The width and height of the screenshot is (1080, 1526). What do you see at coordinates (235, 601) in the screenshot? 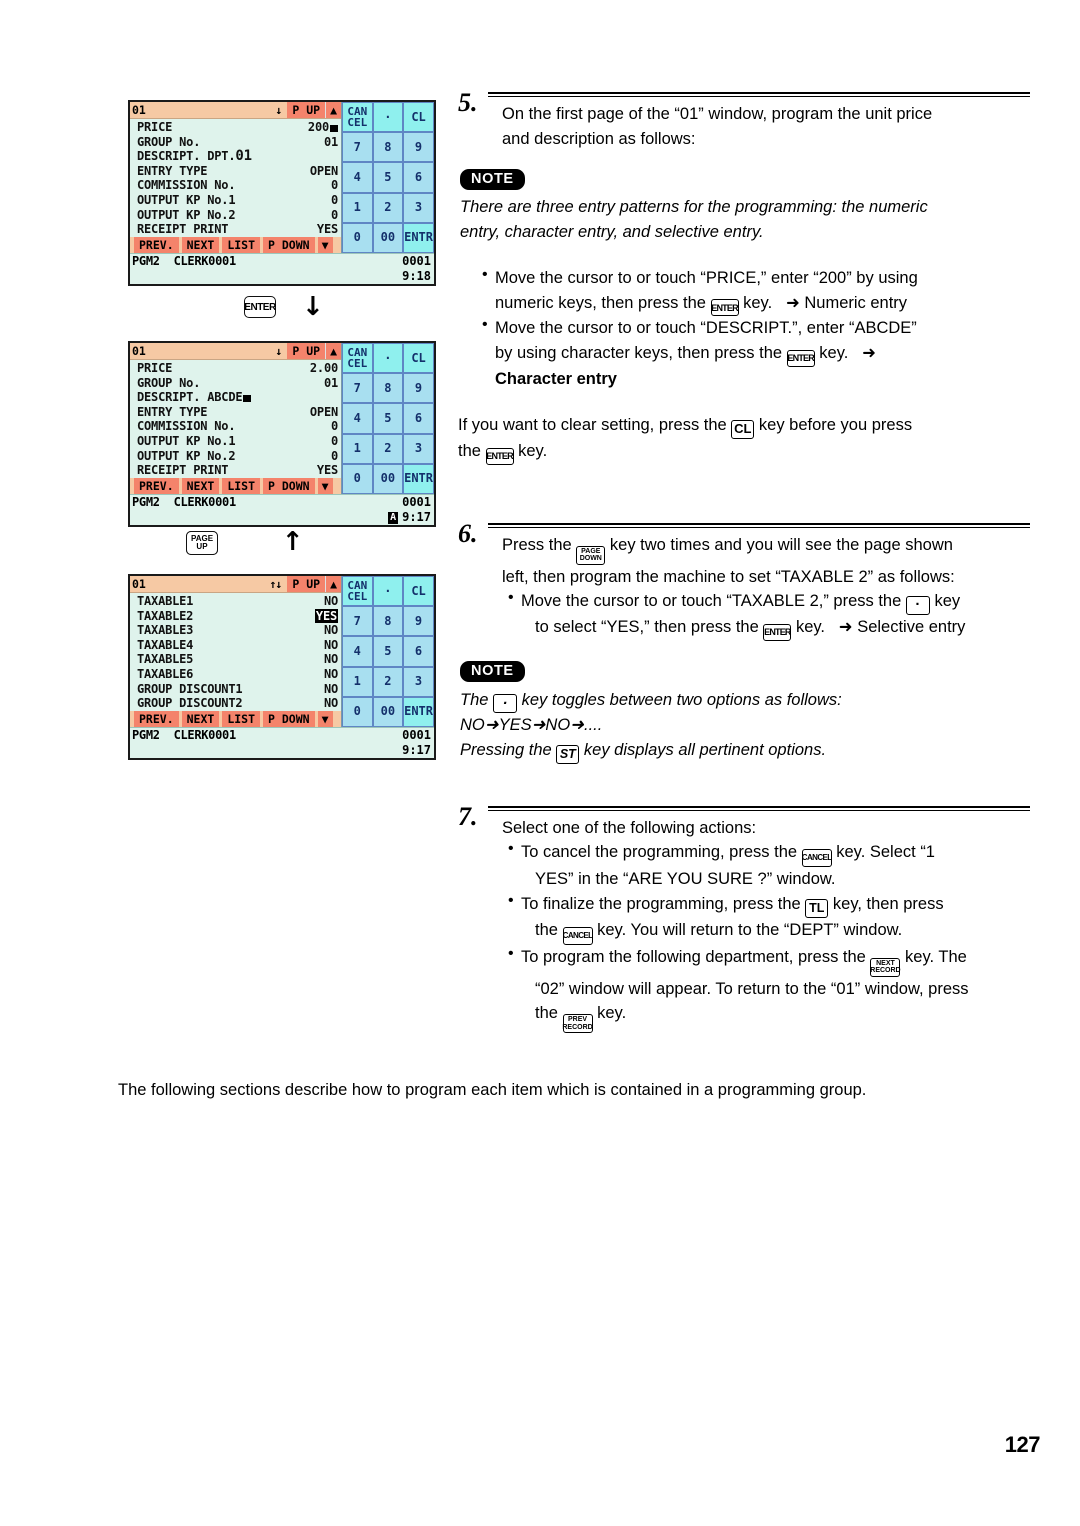
I see `lcd-row: TAXABLE1 NO` at bounding box center [235, 601].